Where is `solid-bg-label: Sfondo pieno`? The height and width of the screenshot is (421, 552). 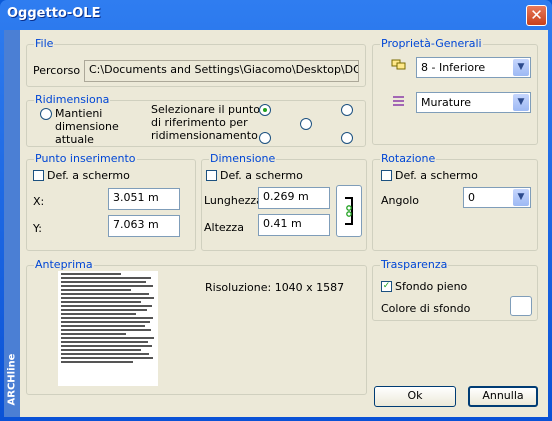
solid-bg-label: Sfondo pieno is located at coordinates (431, 286).